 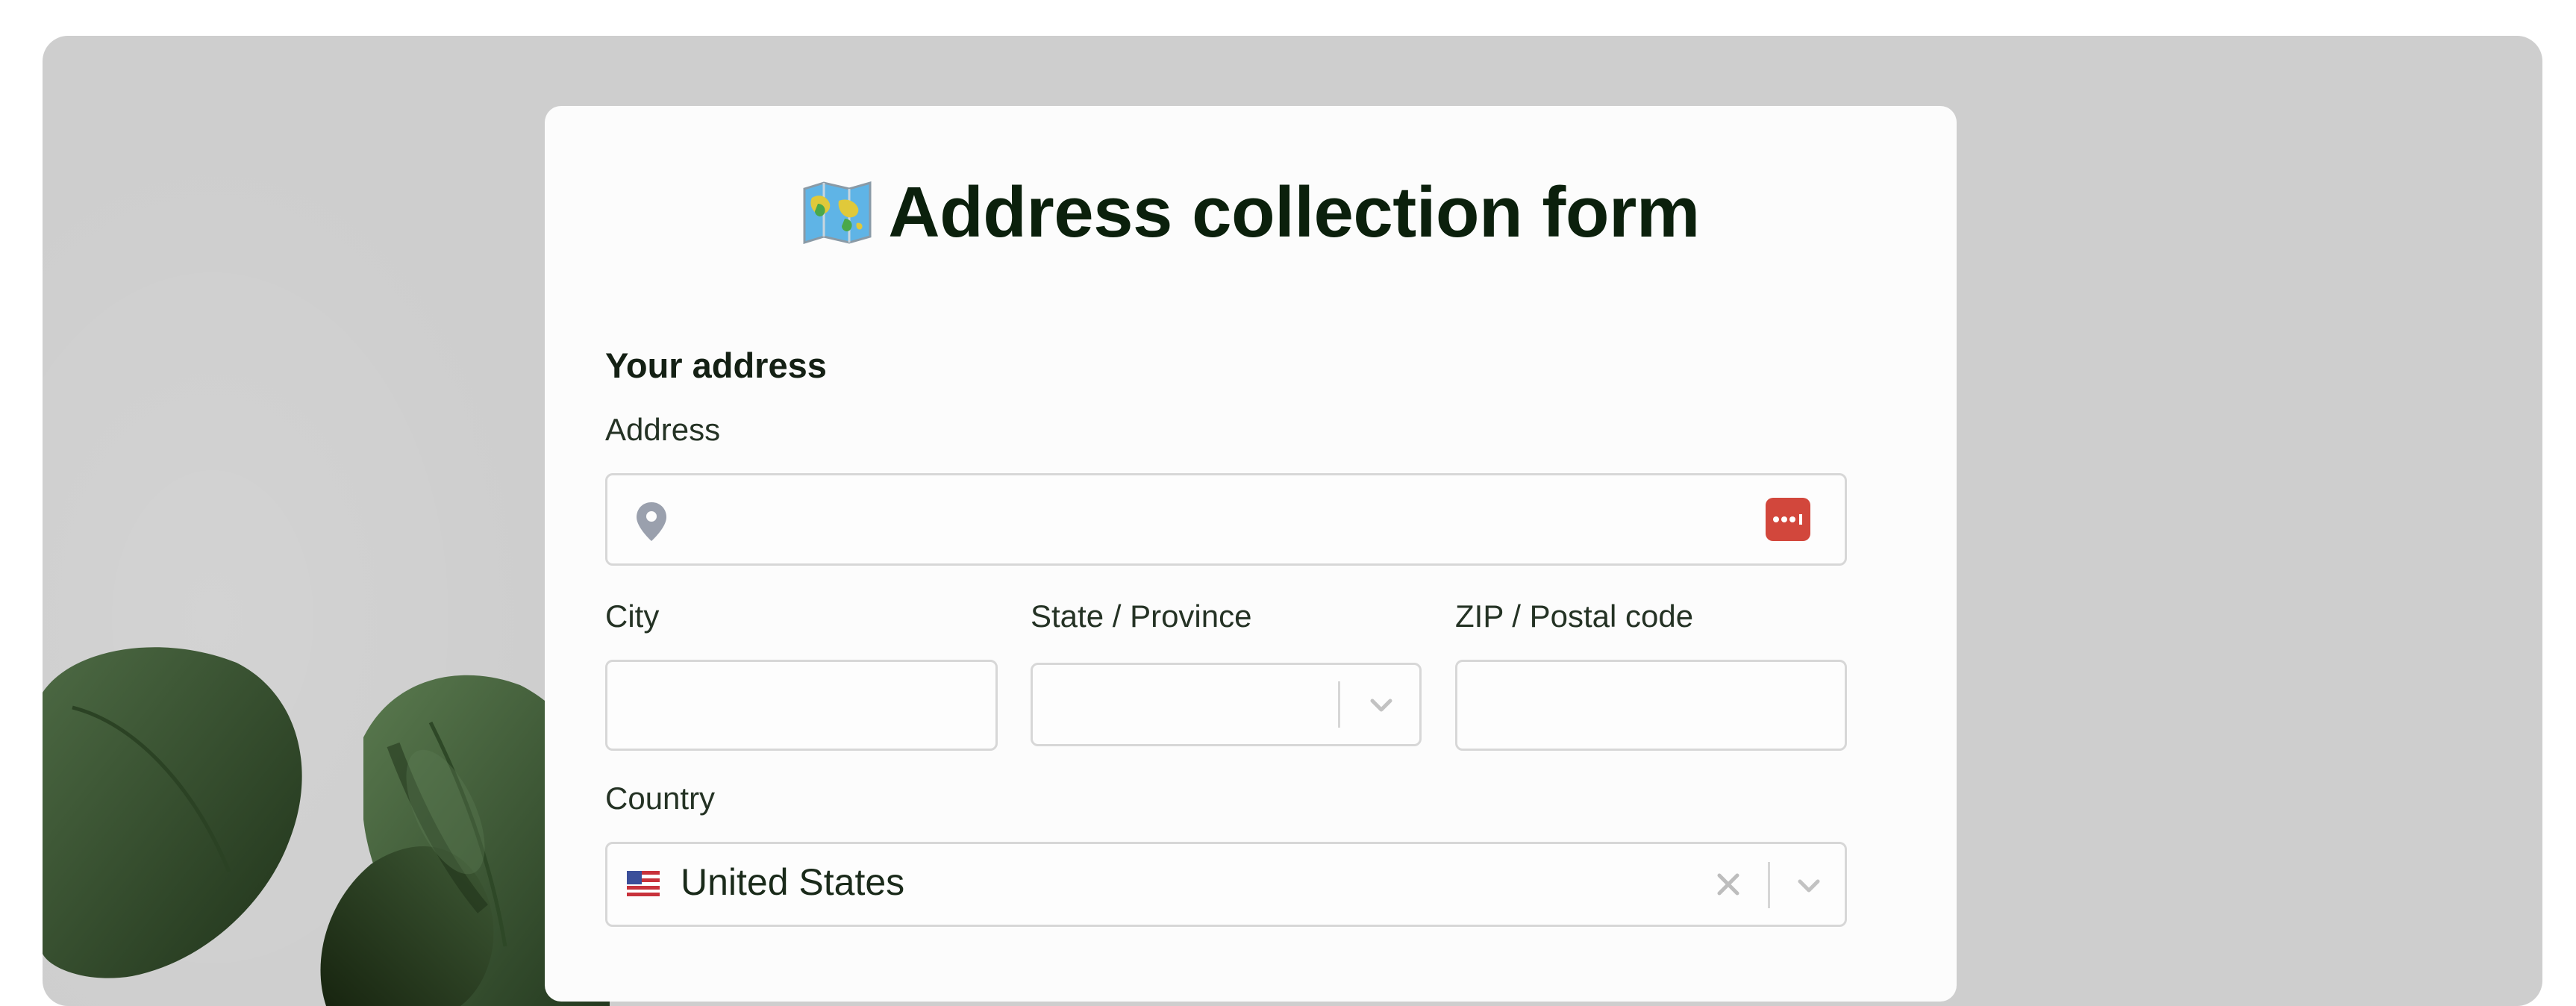 I want to click on address-label: Address, so click(x=663, y=429).